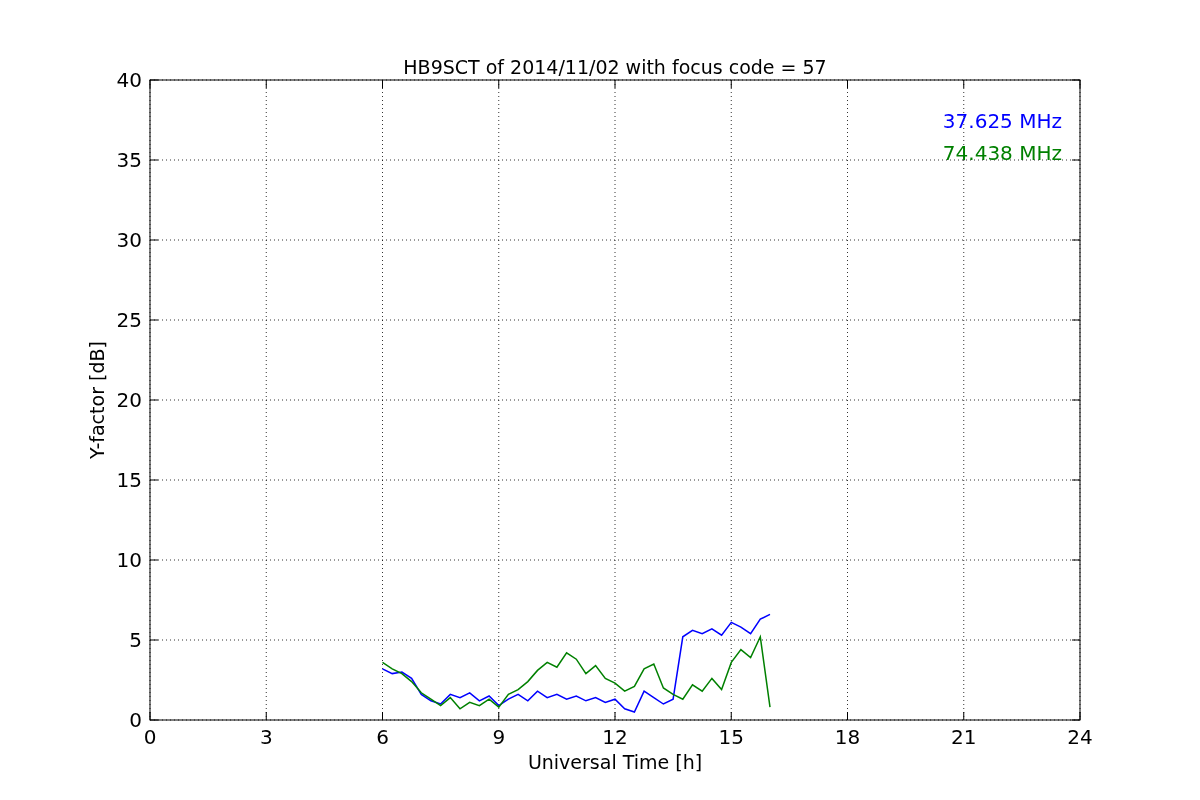 Image resolution: width=1200 pixels, height=800 pixels. I want to click on tick-label: 12, so click(615, 737).